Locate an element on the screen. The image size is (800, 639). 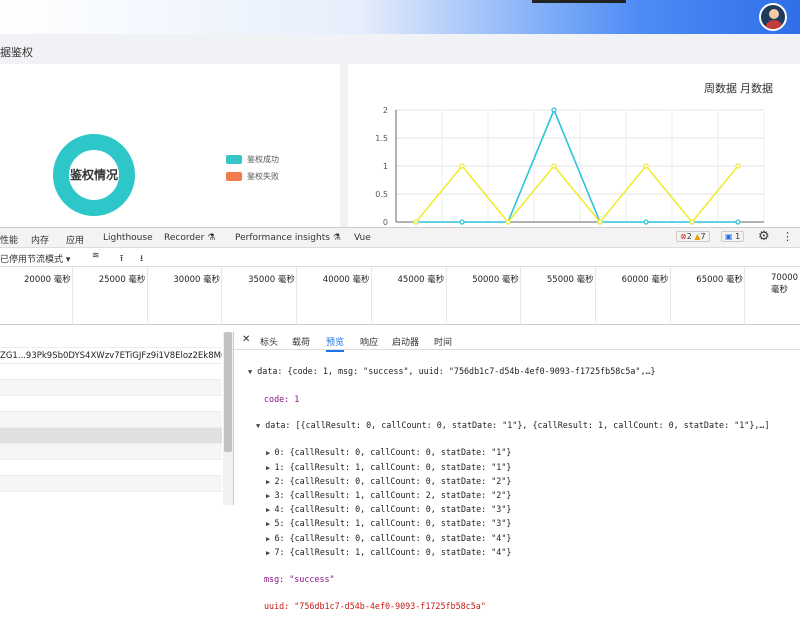
settings-gear-icon: ⚙ is located at coordinates (764, 236).